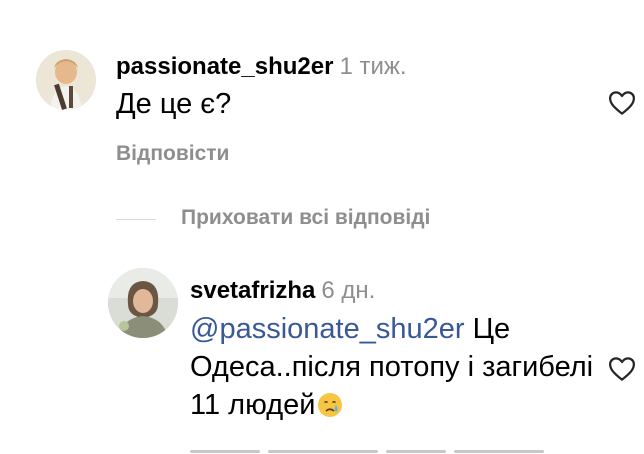 The height and width of the screenshot is (454, 644). Describe the element at coordinates (327, 329) in the screenshot. I see `mention-link: @passionate_shu2er` at that location.